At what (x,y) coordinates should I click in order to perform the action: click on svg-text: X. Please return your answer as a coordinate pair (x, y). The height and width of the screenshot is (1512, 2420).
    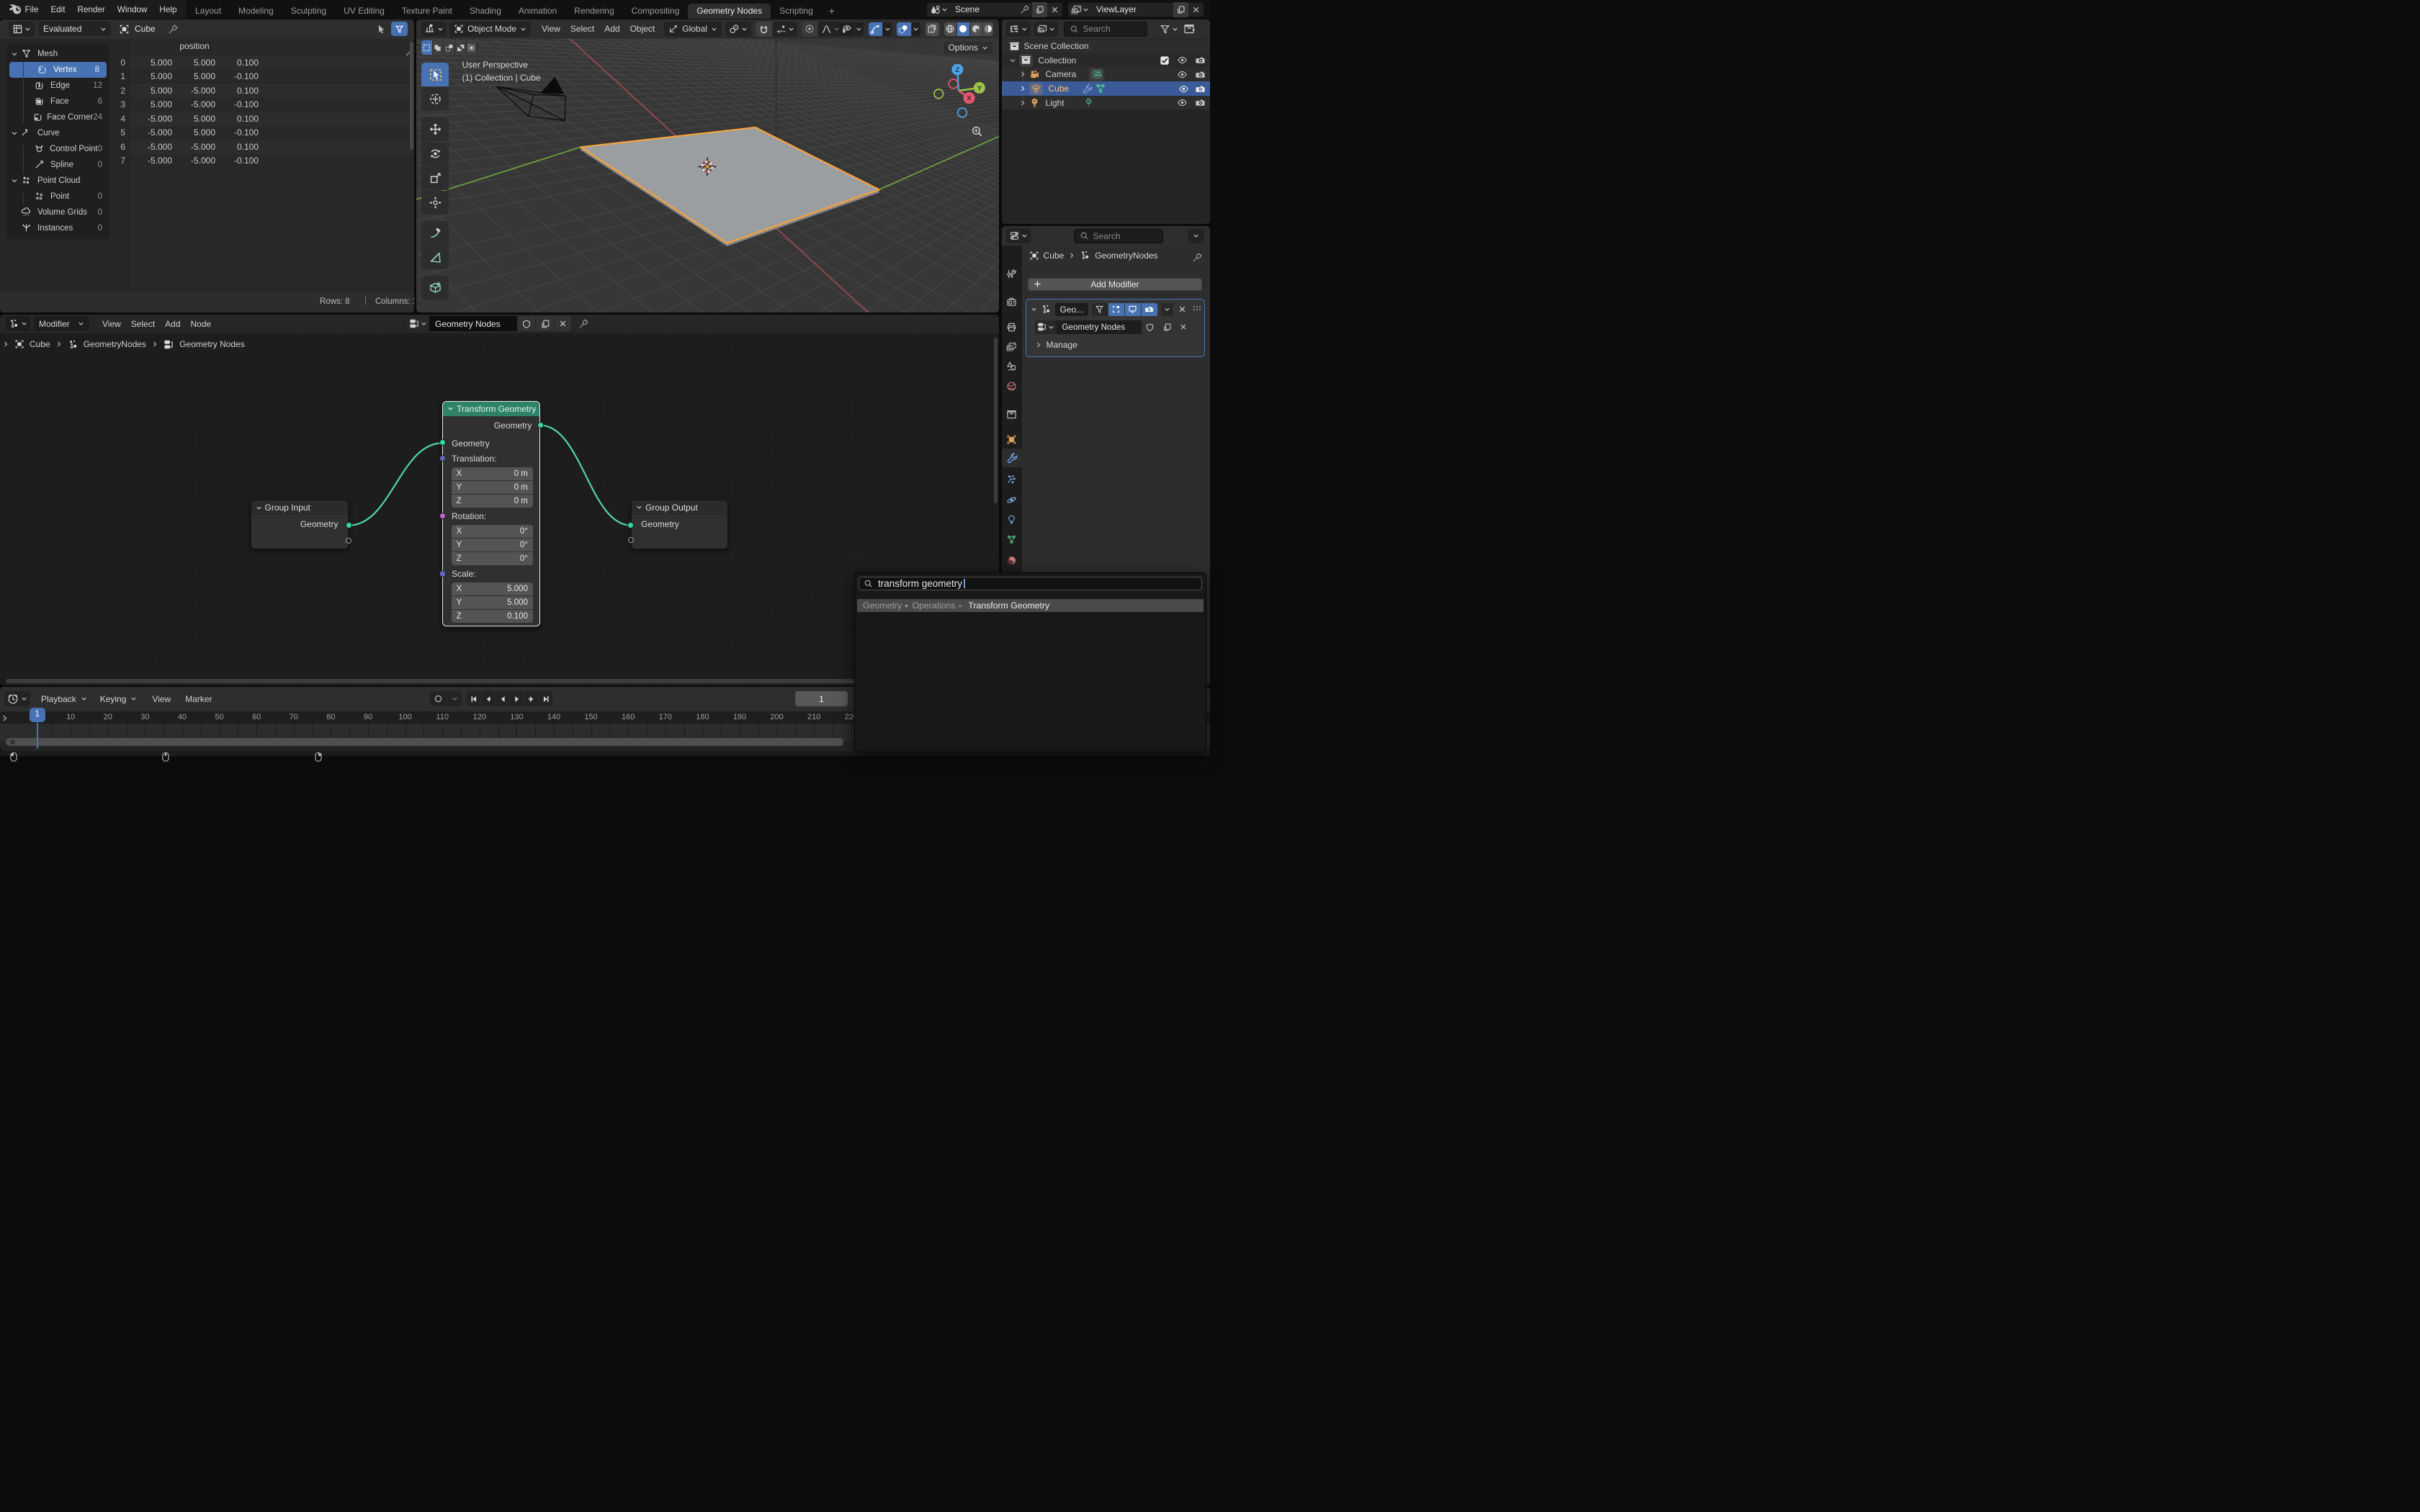
    Looking at the image, I should click on (969, 98).